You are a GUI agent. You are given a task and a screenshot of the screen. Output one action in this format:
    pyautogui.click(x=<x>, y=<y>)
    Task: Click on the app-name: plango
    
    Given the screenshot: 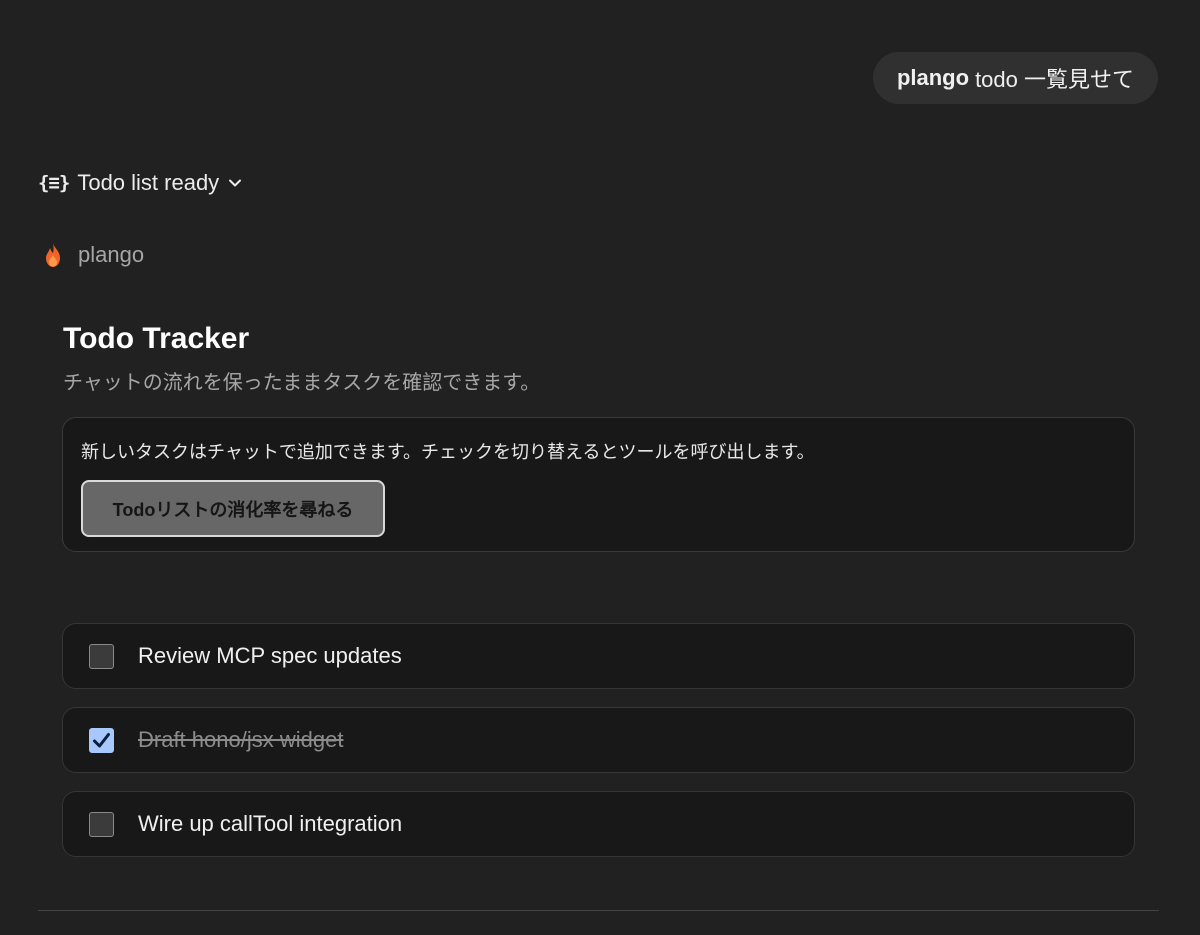 What is the action you would take?
    pyautogui.click(x=111, y=254)
    